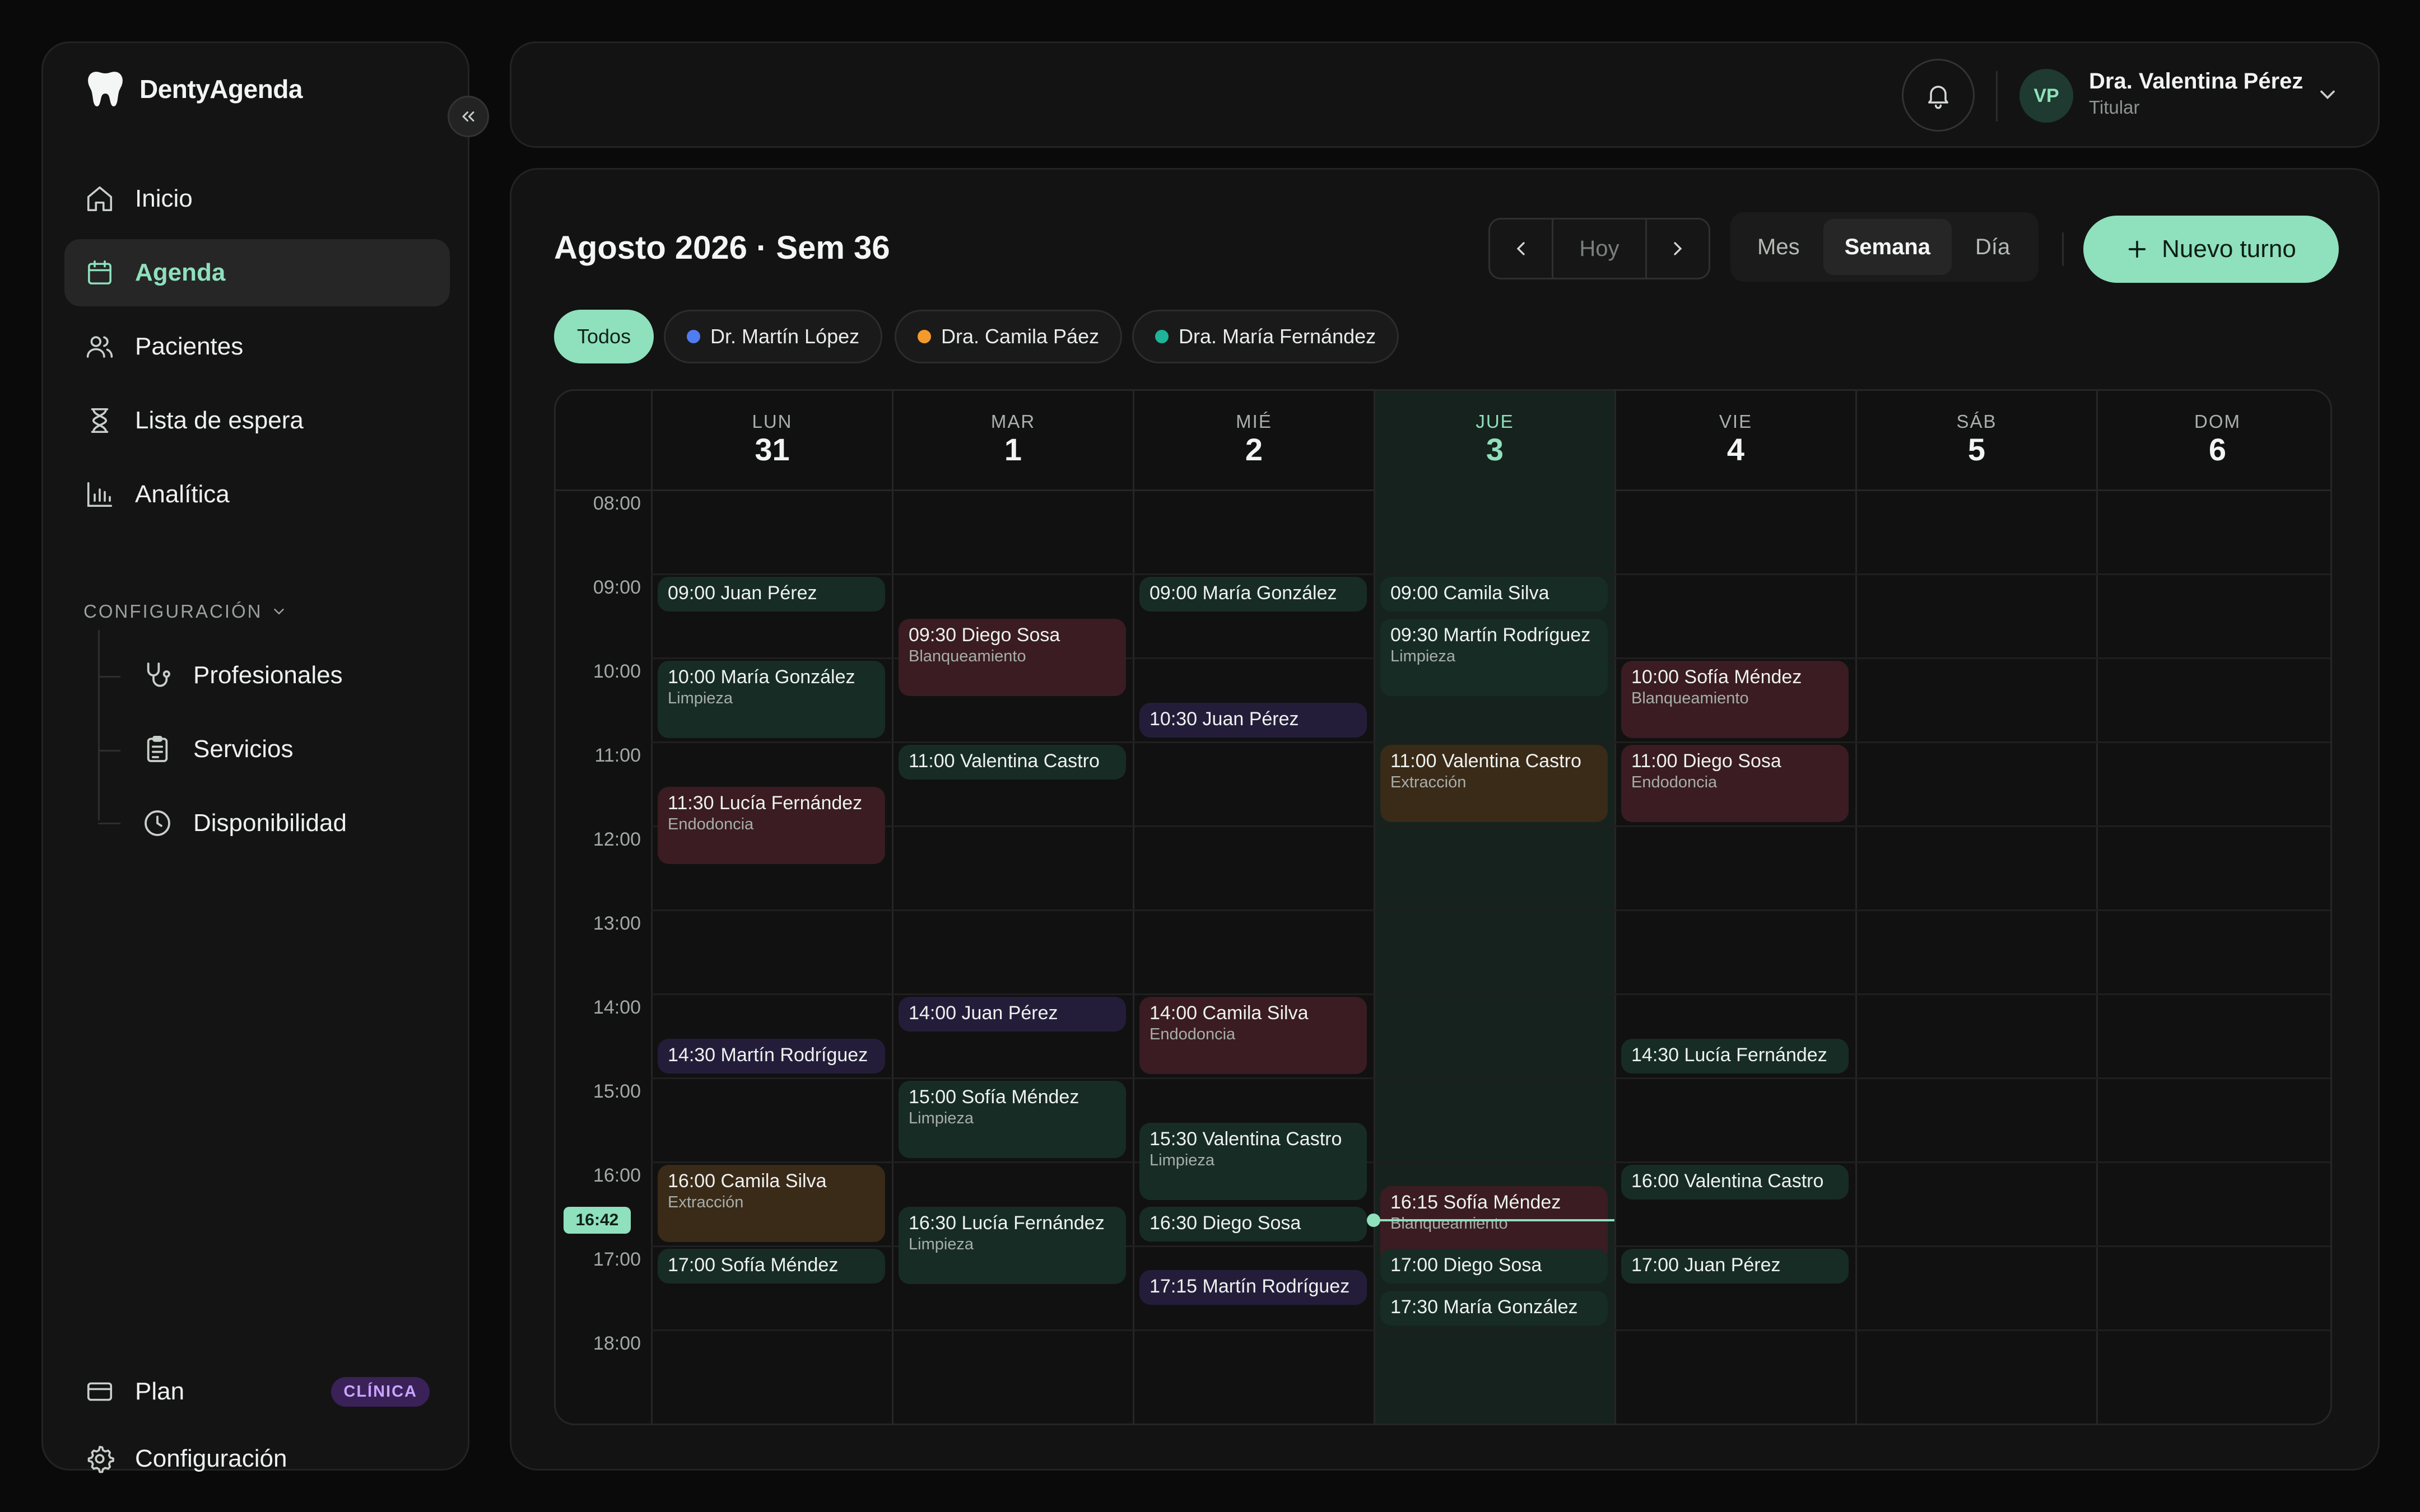 Image resolution: width=2420 pixels, height=1512 pixels. What do you see at coordinates (1521, 249) in the screenshot?
I see `prev-week-button` at bounding box center [1521, 249].